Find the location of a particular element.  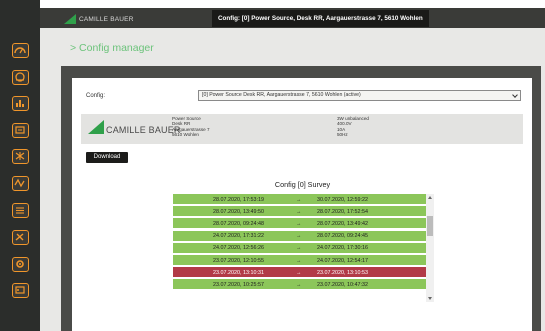

info-brand: CAMILLE BAUER is located at coordinates (143, 130).